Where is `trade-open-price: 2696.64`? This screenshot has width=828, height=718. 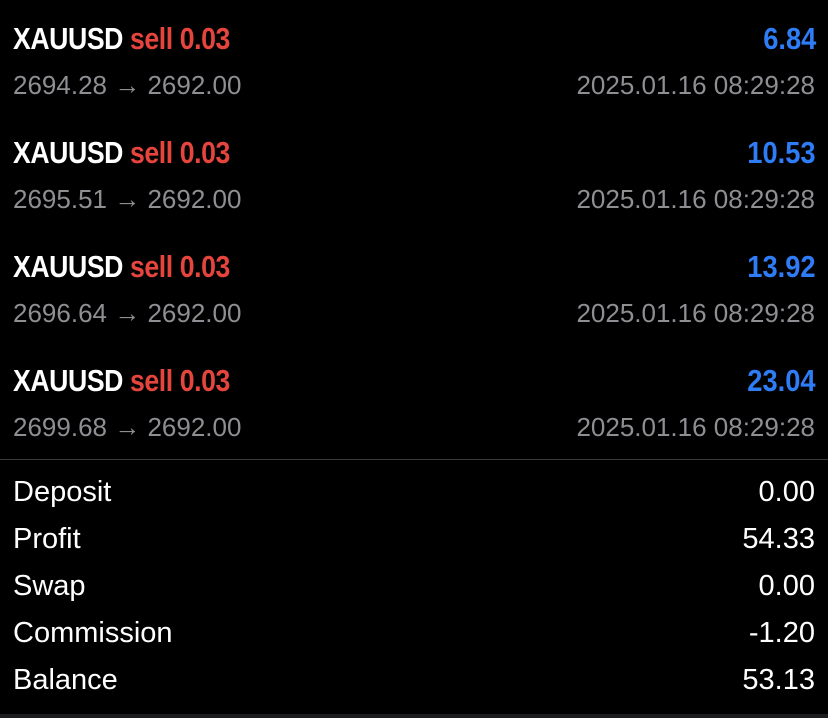
trade-open-price: 2696.64 is located at coordinates (60, 313).